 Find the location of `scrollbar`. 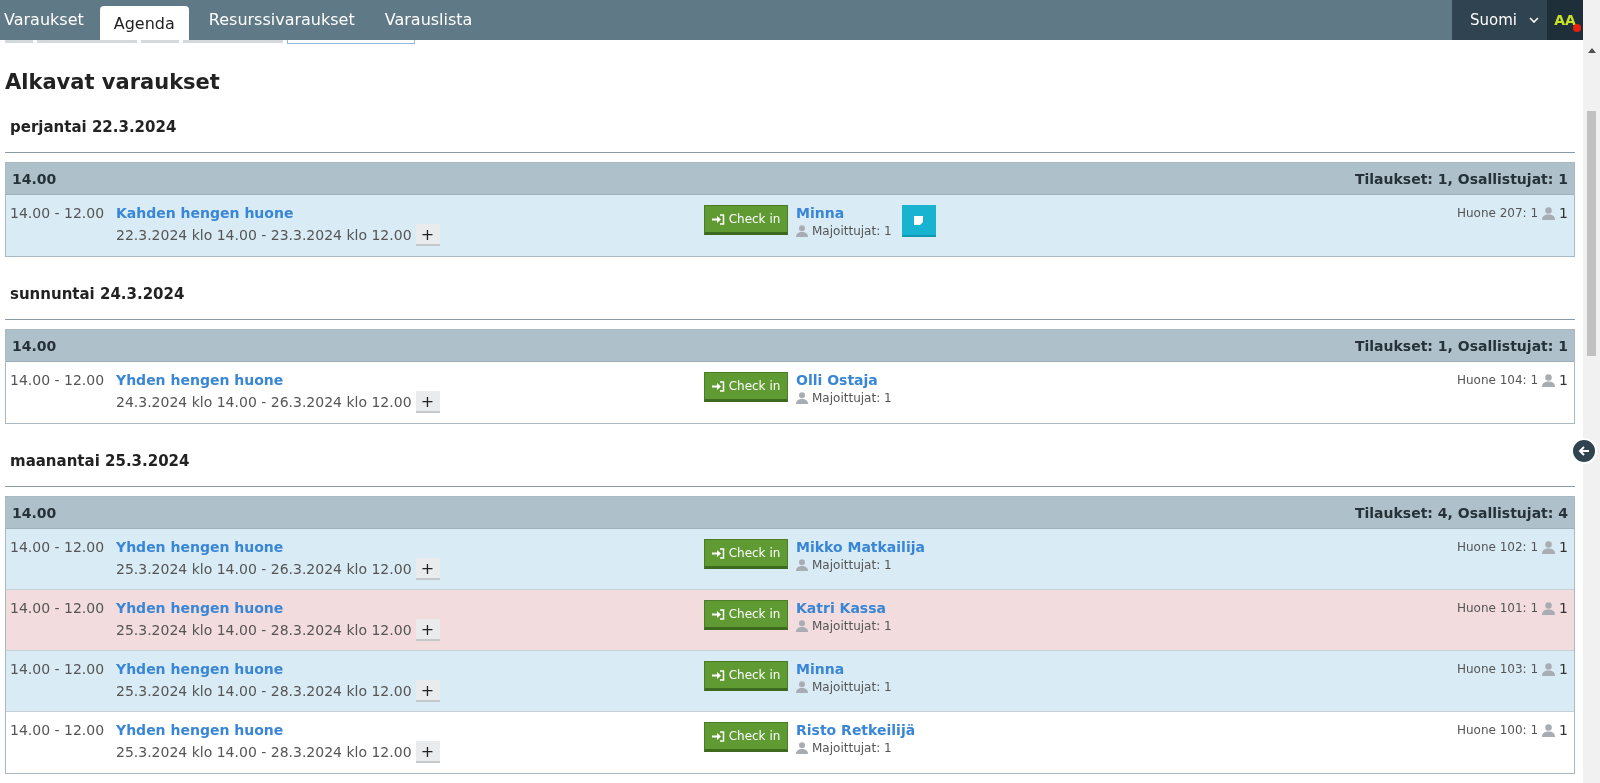

scrollbar is located at coordinates (1591, 391).